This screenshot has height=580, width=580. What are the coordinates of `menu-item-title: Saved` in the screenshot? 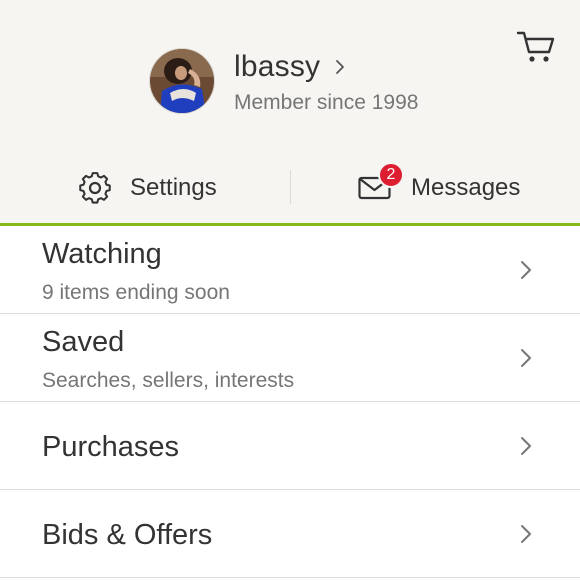 It's located at (83, 342).